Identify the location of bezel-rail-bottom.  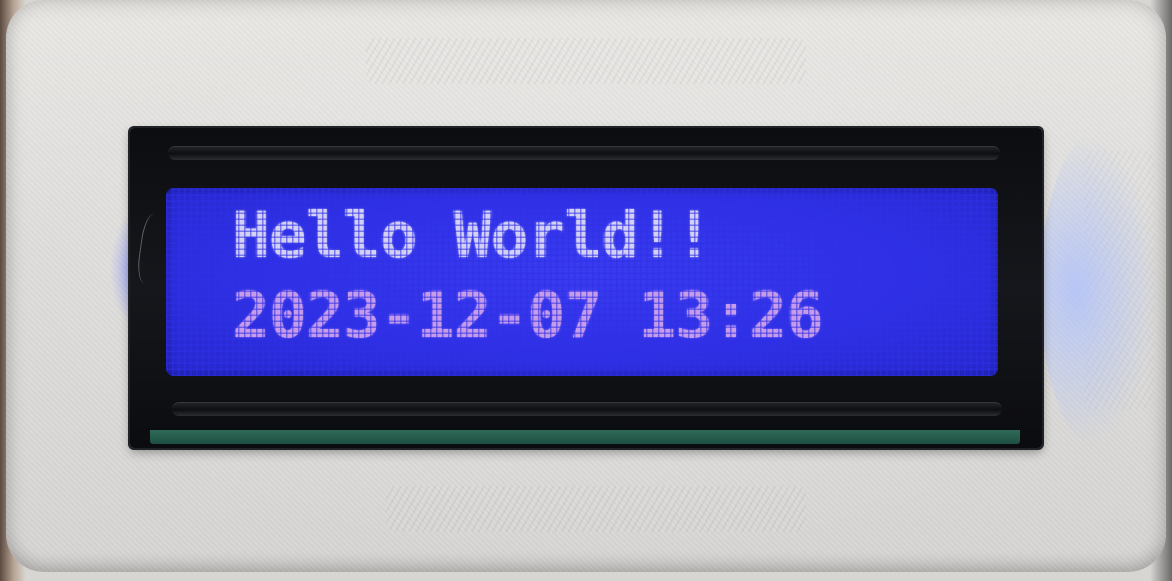
(587, 409).